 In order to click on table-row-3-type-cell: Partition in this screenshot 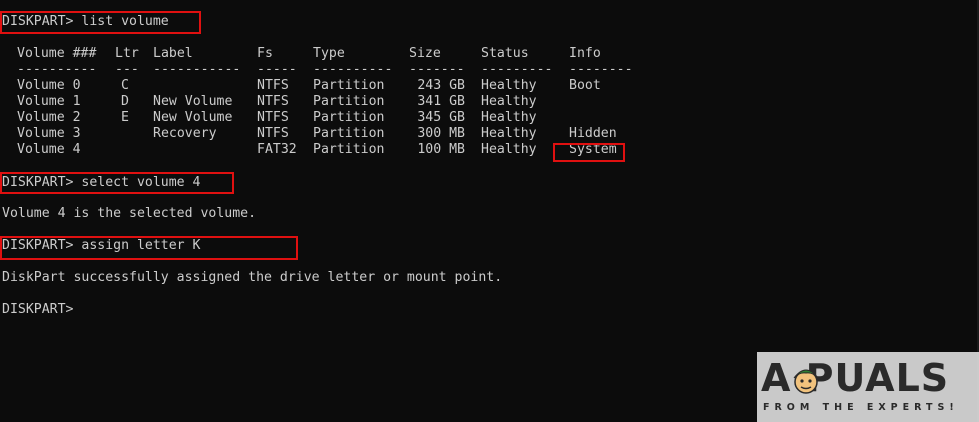, I will do `click(349, 133)`.